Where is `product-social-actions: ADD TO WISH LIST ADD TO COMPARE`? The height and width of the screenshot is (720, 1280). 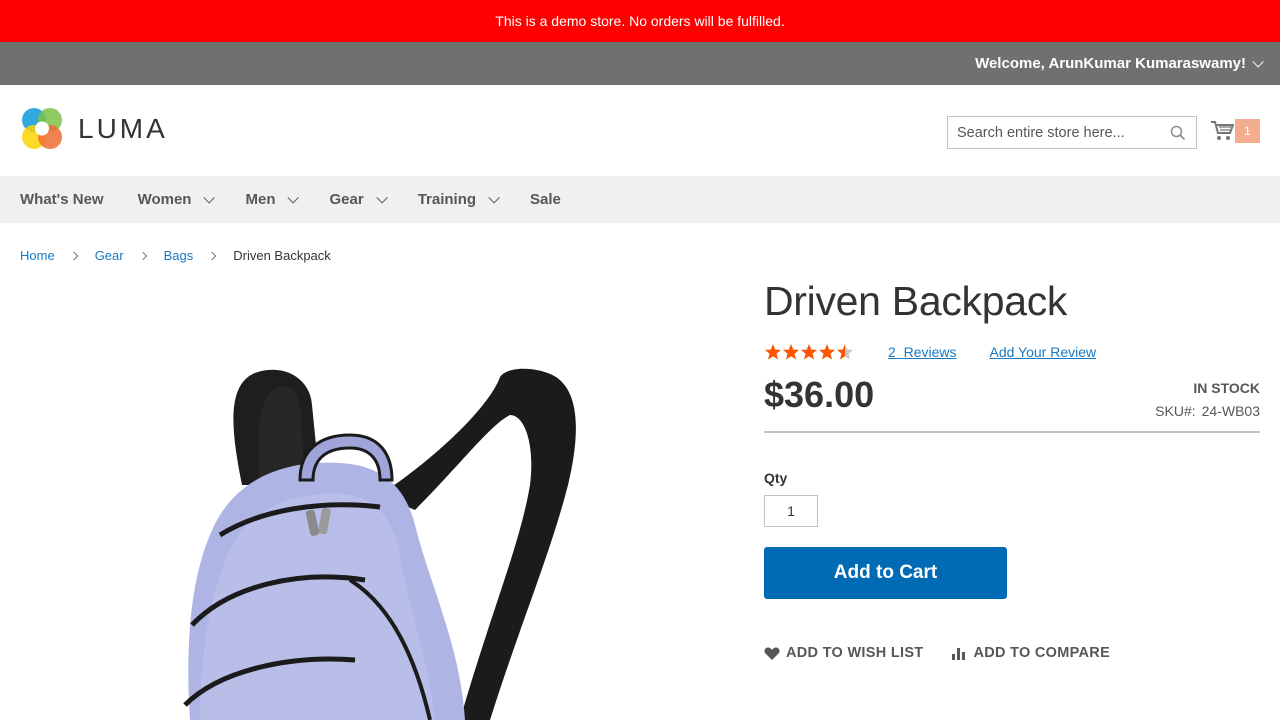 product-social-actions: ADD TO WISH LIST ADD TO COMPARE is located at coordinates (937, 653).